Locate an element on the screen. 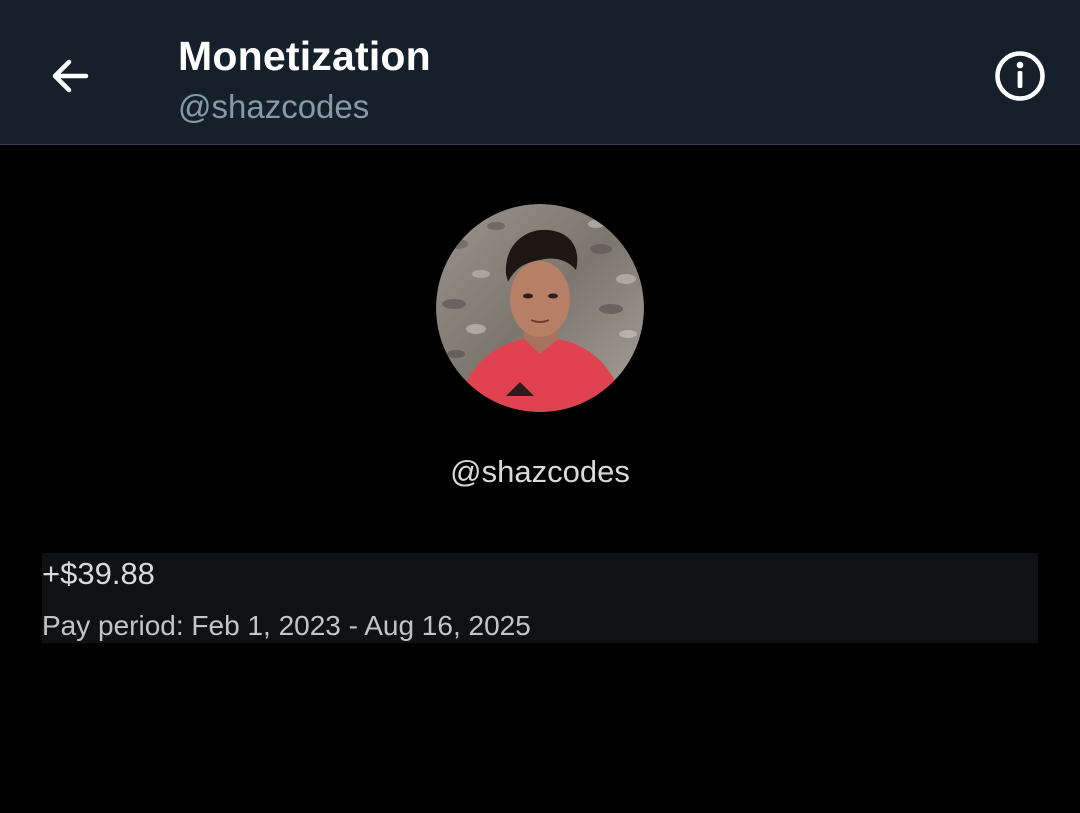 The width and height of the screenshot is (1080, 813). back-button is located at coordinates (70, 76).